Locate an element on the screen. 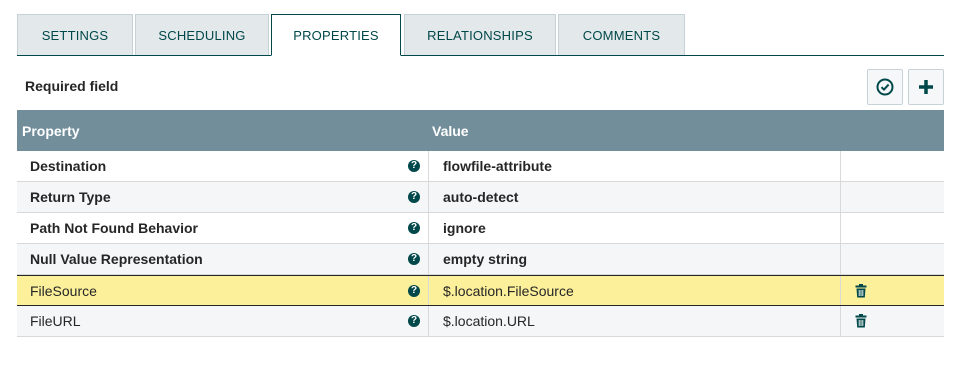 This screenshot has height=378, width=962. column-header-property: Property is located at coordinates (51, 131).